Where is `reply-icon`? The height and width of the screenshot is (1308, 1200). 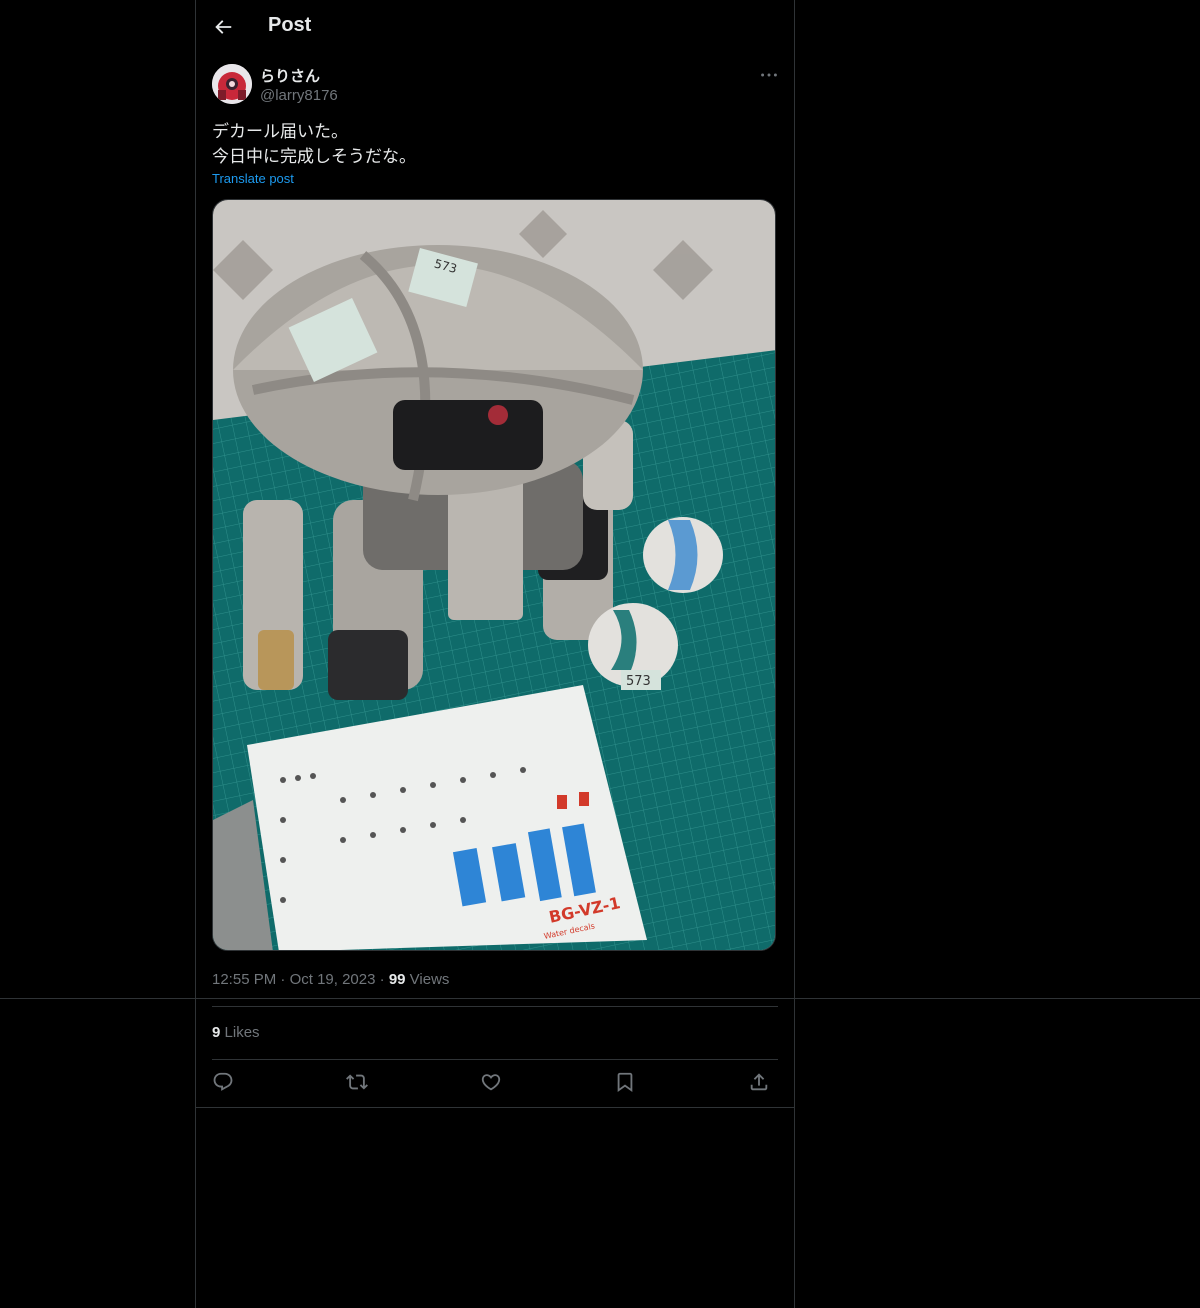
reply-icon is located at coordinates (223, 1082).